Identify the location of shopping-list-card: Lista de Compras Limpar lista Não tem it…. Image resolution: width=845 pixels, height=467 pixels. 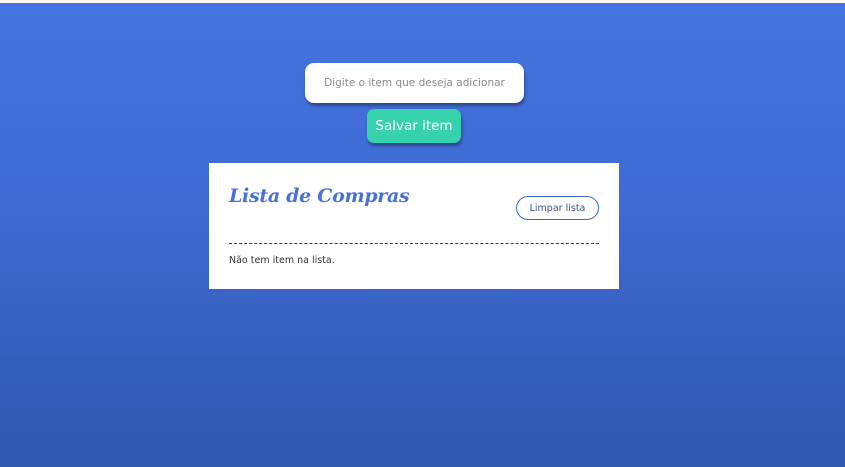
(414, 226).